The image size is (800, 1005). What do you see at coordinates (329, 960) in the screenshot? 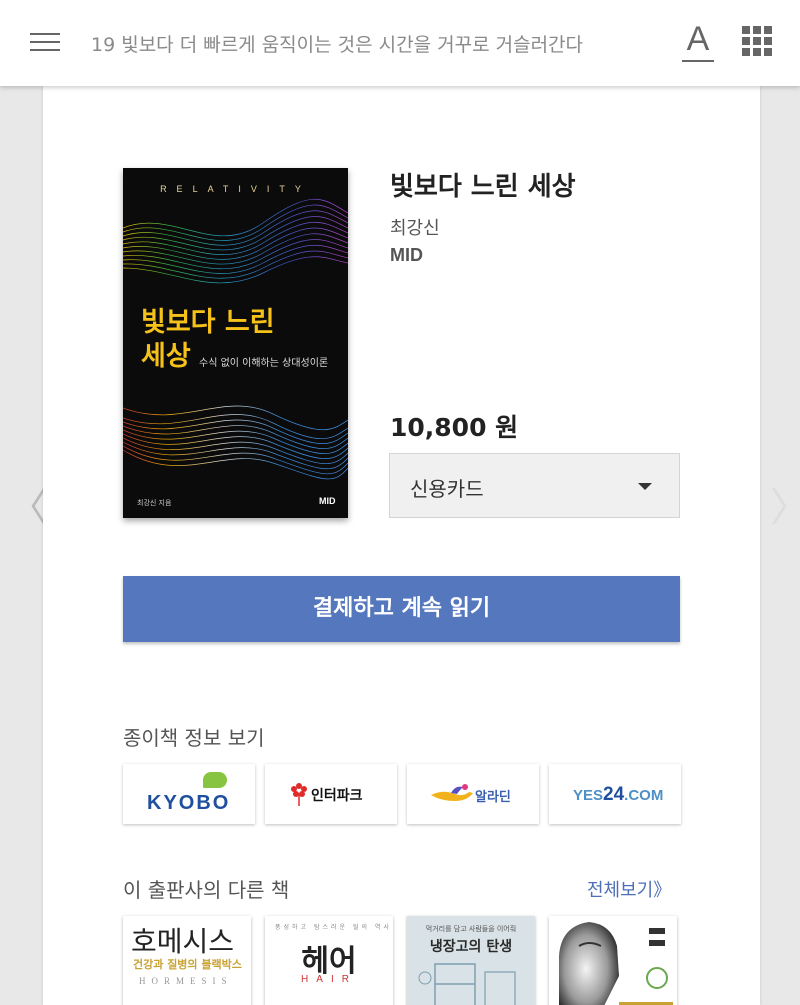
I see `publisher-book-thumbnail: 풍성하고 탐스러운 털의 역사 헤어 HAIR` at bounding box center [329, 960].